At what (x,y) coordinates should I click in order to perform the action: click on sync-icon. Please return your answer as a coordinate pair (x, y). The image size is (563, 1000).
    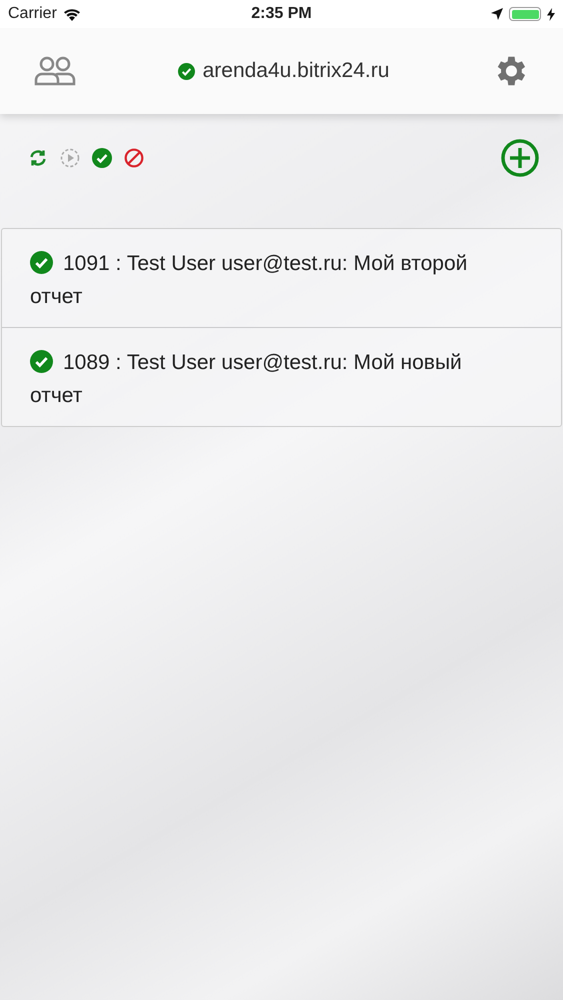
    Looking at the image, I should click on (38, 158).